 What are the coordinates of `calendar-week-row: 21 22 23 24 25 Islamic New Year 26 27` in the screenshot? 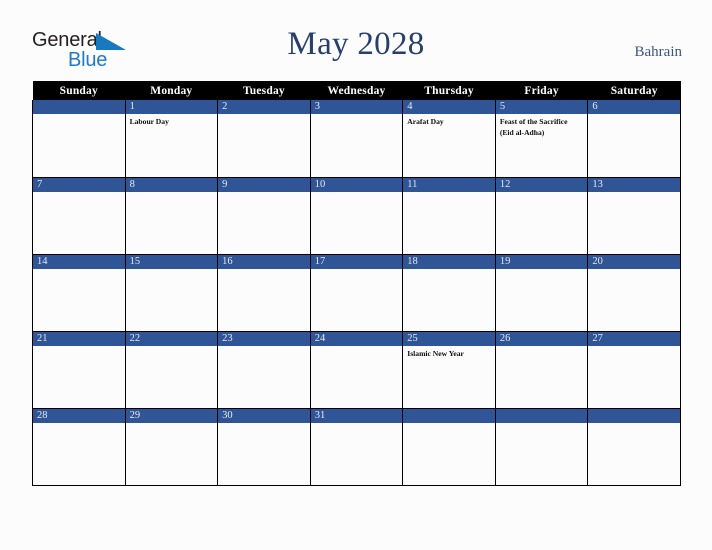 It's located at (356, 370).